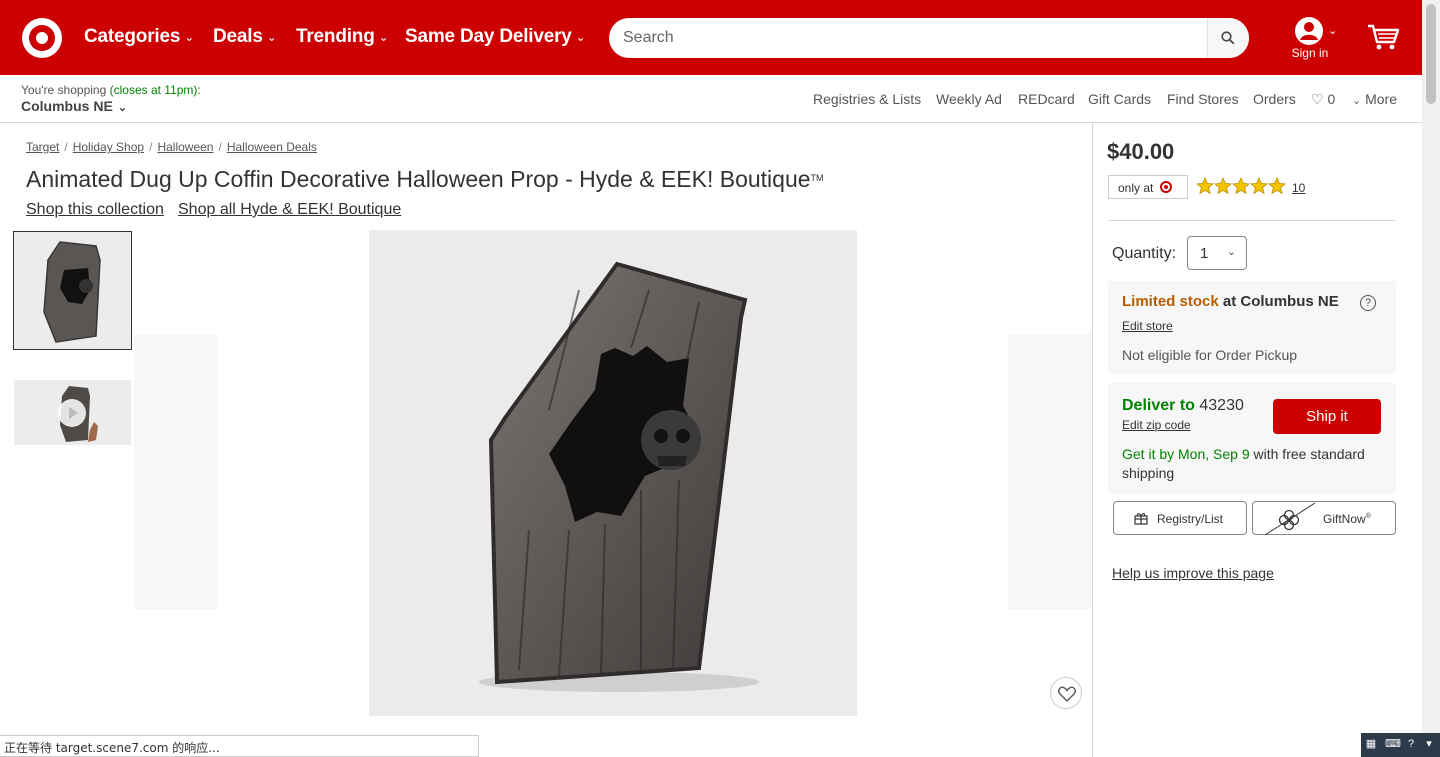 Image resolution: width=1440 pixels, height=757 pixels. What do you see at coordinates (1190, 519) in the screenshot?
I see `registry-label: Registry/List` at bounding box center [1190, 519].